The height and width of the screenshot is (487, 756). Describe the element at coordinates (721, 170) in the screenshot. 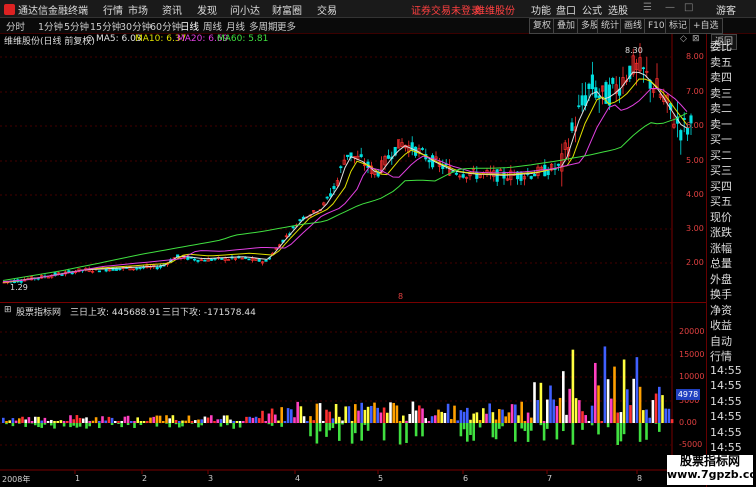

I see `sidebar-item: 买三` at that location.